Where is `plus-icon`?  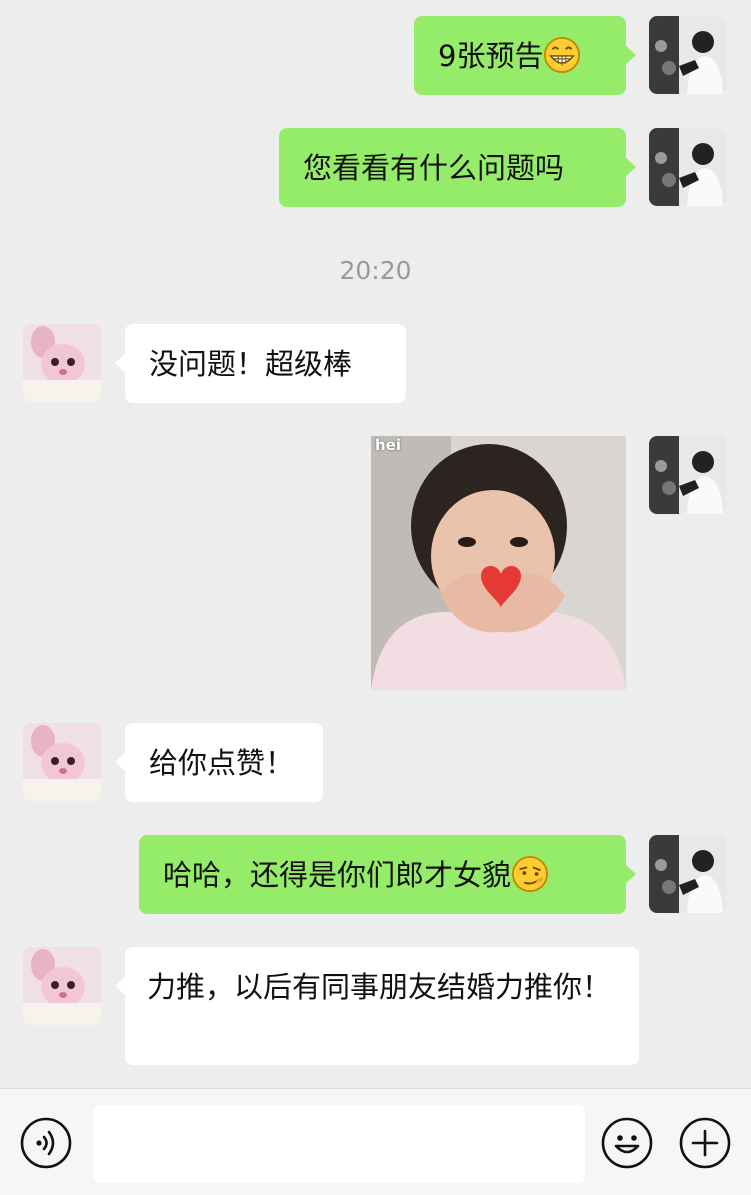 plus-icon is located at coordinates (705, 1143).